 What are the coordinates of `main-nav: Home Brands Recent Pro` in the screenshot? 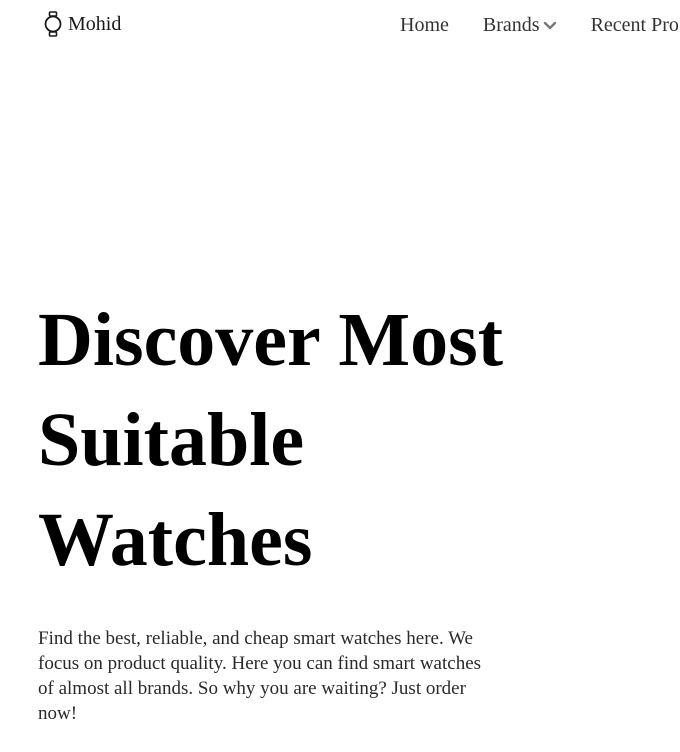 It's located at (540, 25).